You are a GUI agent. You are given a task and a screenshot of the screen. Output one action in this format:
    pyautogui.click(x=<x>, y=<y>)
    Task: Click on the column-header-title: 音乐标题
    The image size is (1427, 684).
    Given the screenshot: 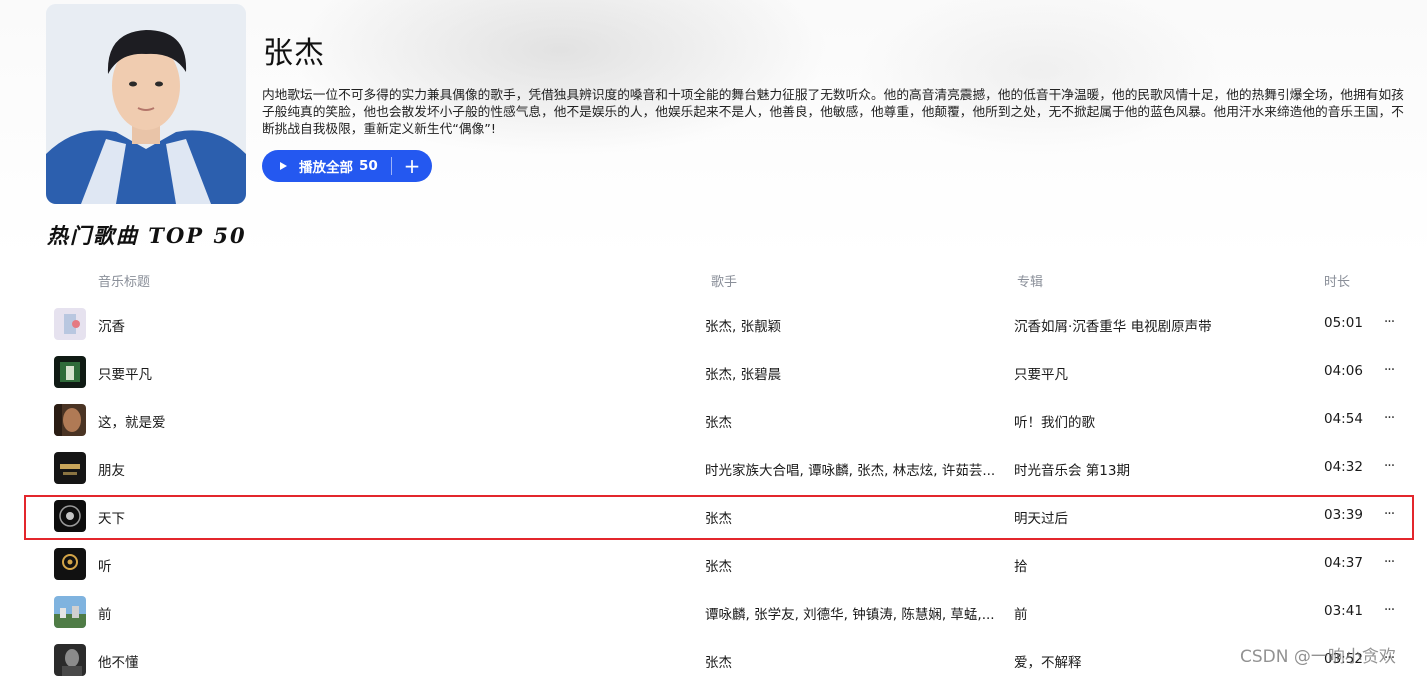 What is the action you would take?
    pyautogui.click(x=124, y=282)
    